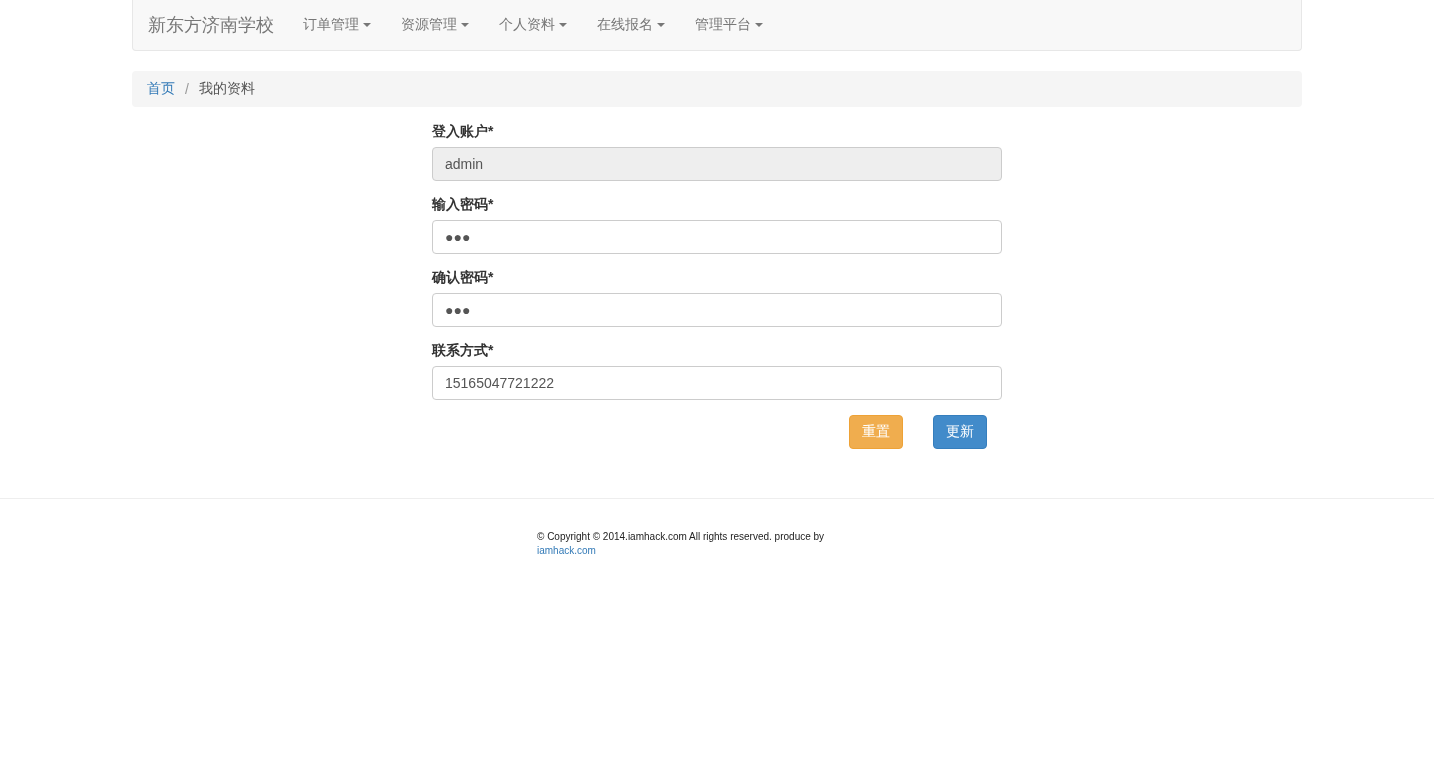 The image size is (1434, 760). What do you see at coordinates (463, 205) in the screenshot?
I see `field-label: 输入密码*` at bounding box center [463, 205].